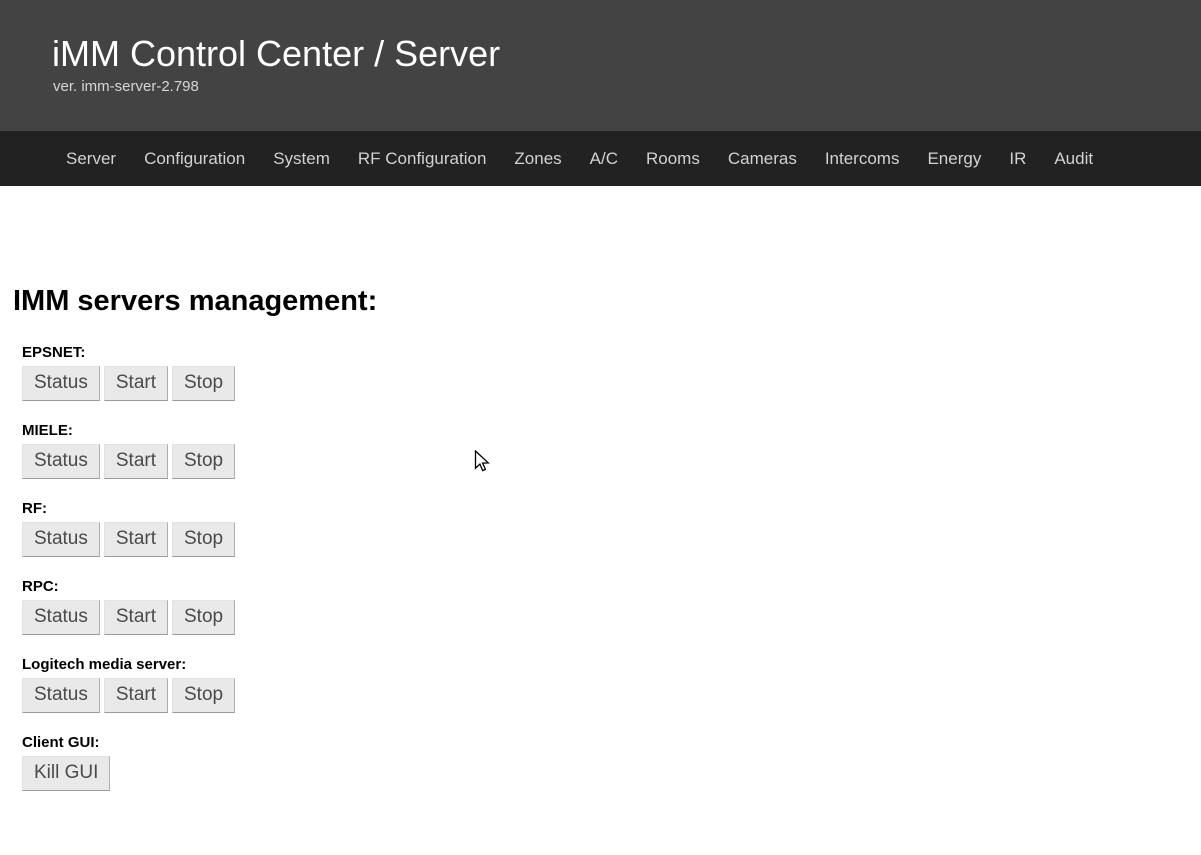 The height and width of the screenshot is (855, 1201). What do you see at coordinates (604, 159) in the screenshot?
I see `nav-item-a-c: A/C` at bounding box center [604, 159].